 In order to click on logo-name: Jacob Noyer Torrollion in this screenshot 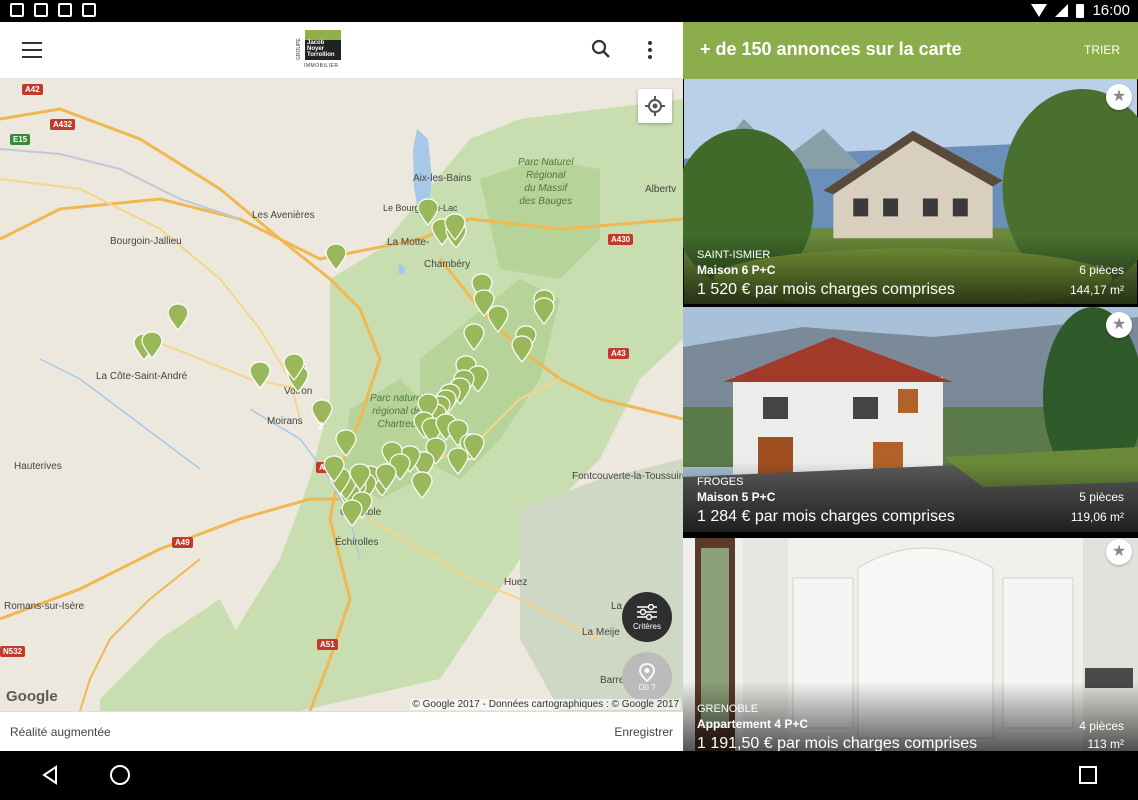, I will do `click(321, 49)`.